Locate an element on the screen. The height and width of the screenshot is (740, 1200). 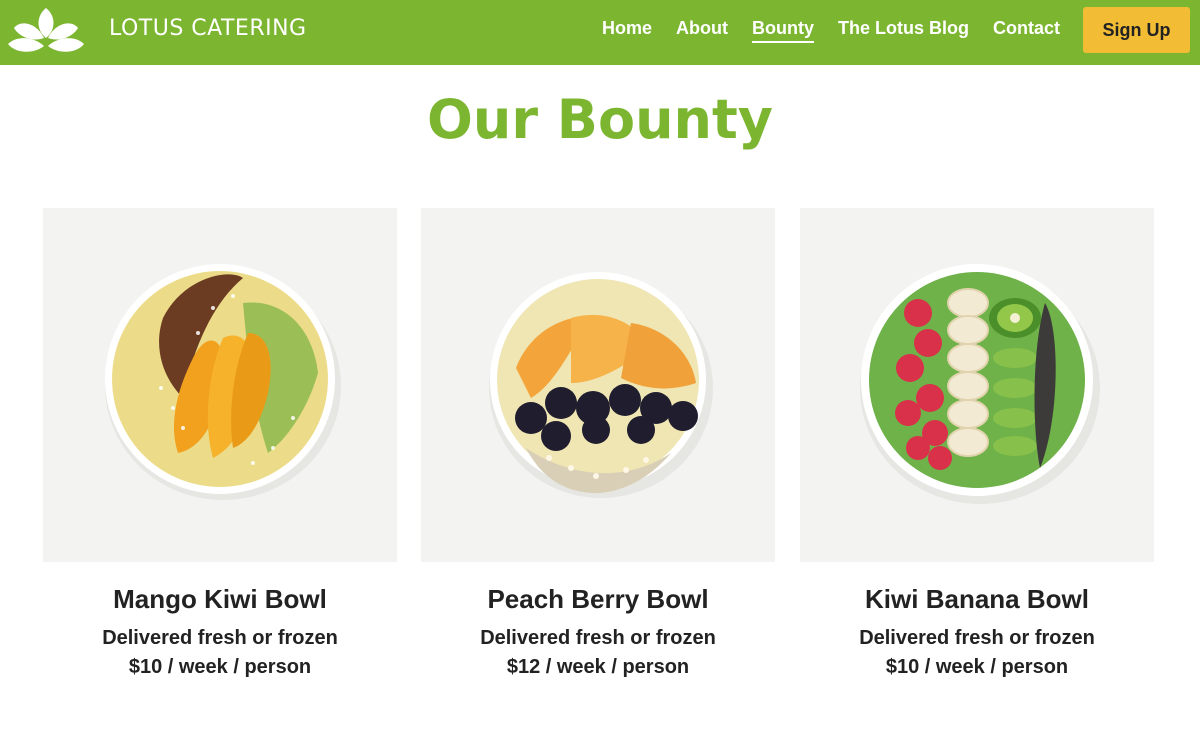
nav-contact: Contact is located at coordinates (1026, 30).